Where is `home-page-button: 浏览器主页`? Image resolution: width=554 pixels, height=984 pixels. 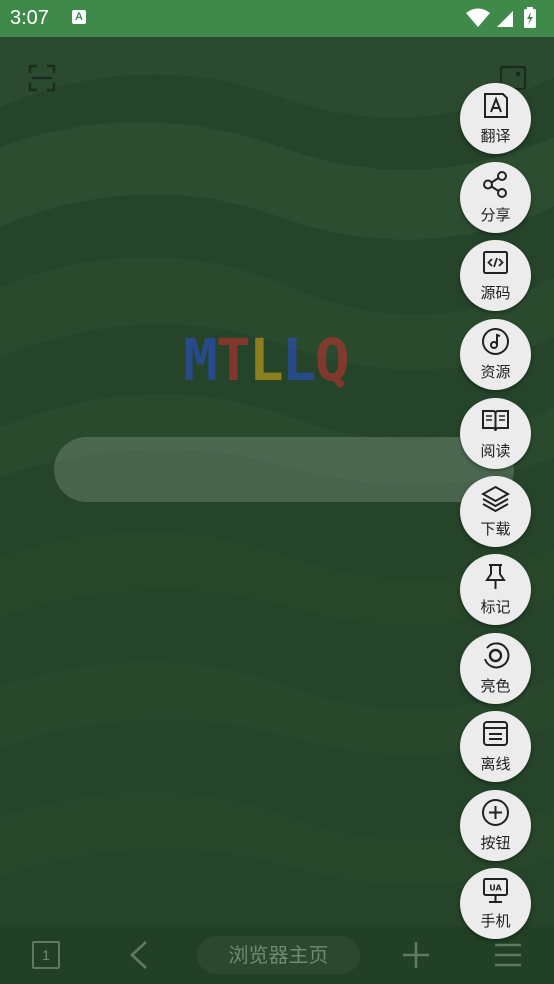 home-page-button: 浏览器主页 is located at coordinates (278, 955).